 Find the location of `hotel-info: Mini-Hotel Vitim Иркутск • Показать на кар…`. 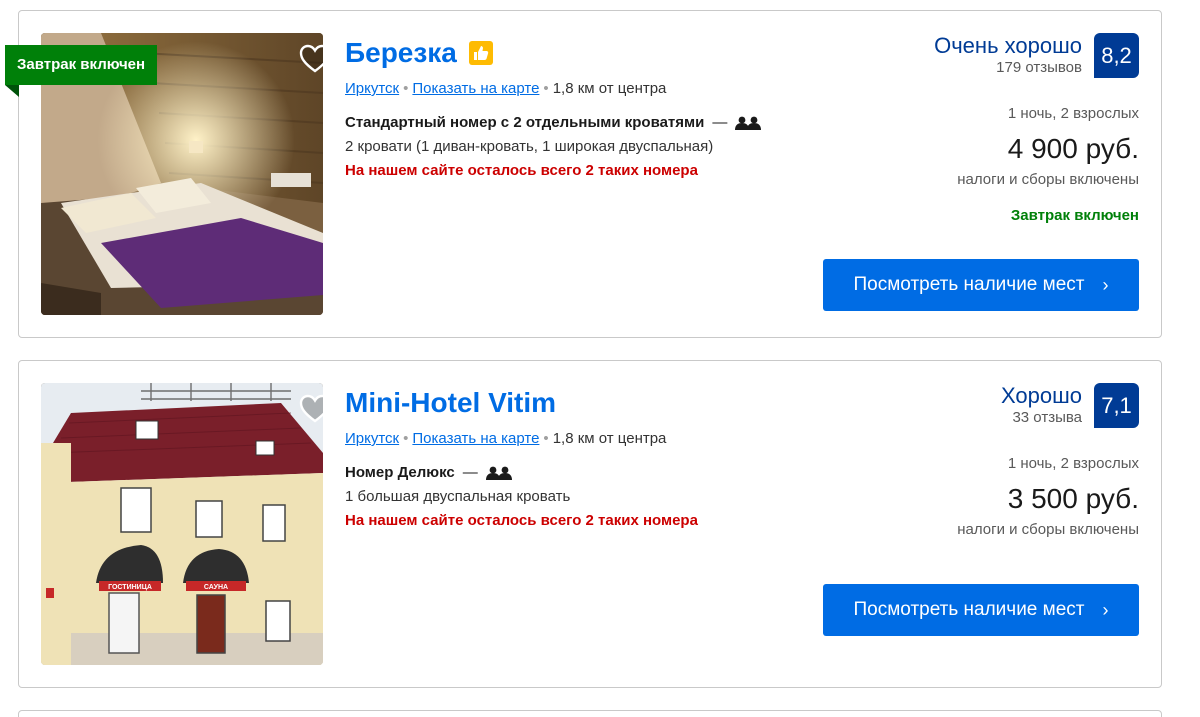

hotel-info: Mini-Hotel Vitim Иркутск • Показать на кар… is located at coordinates (580, 458).